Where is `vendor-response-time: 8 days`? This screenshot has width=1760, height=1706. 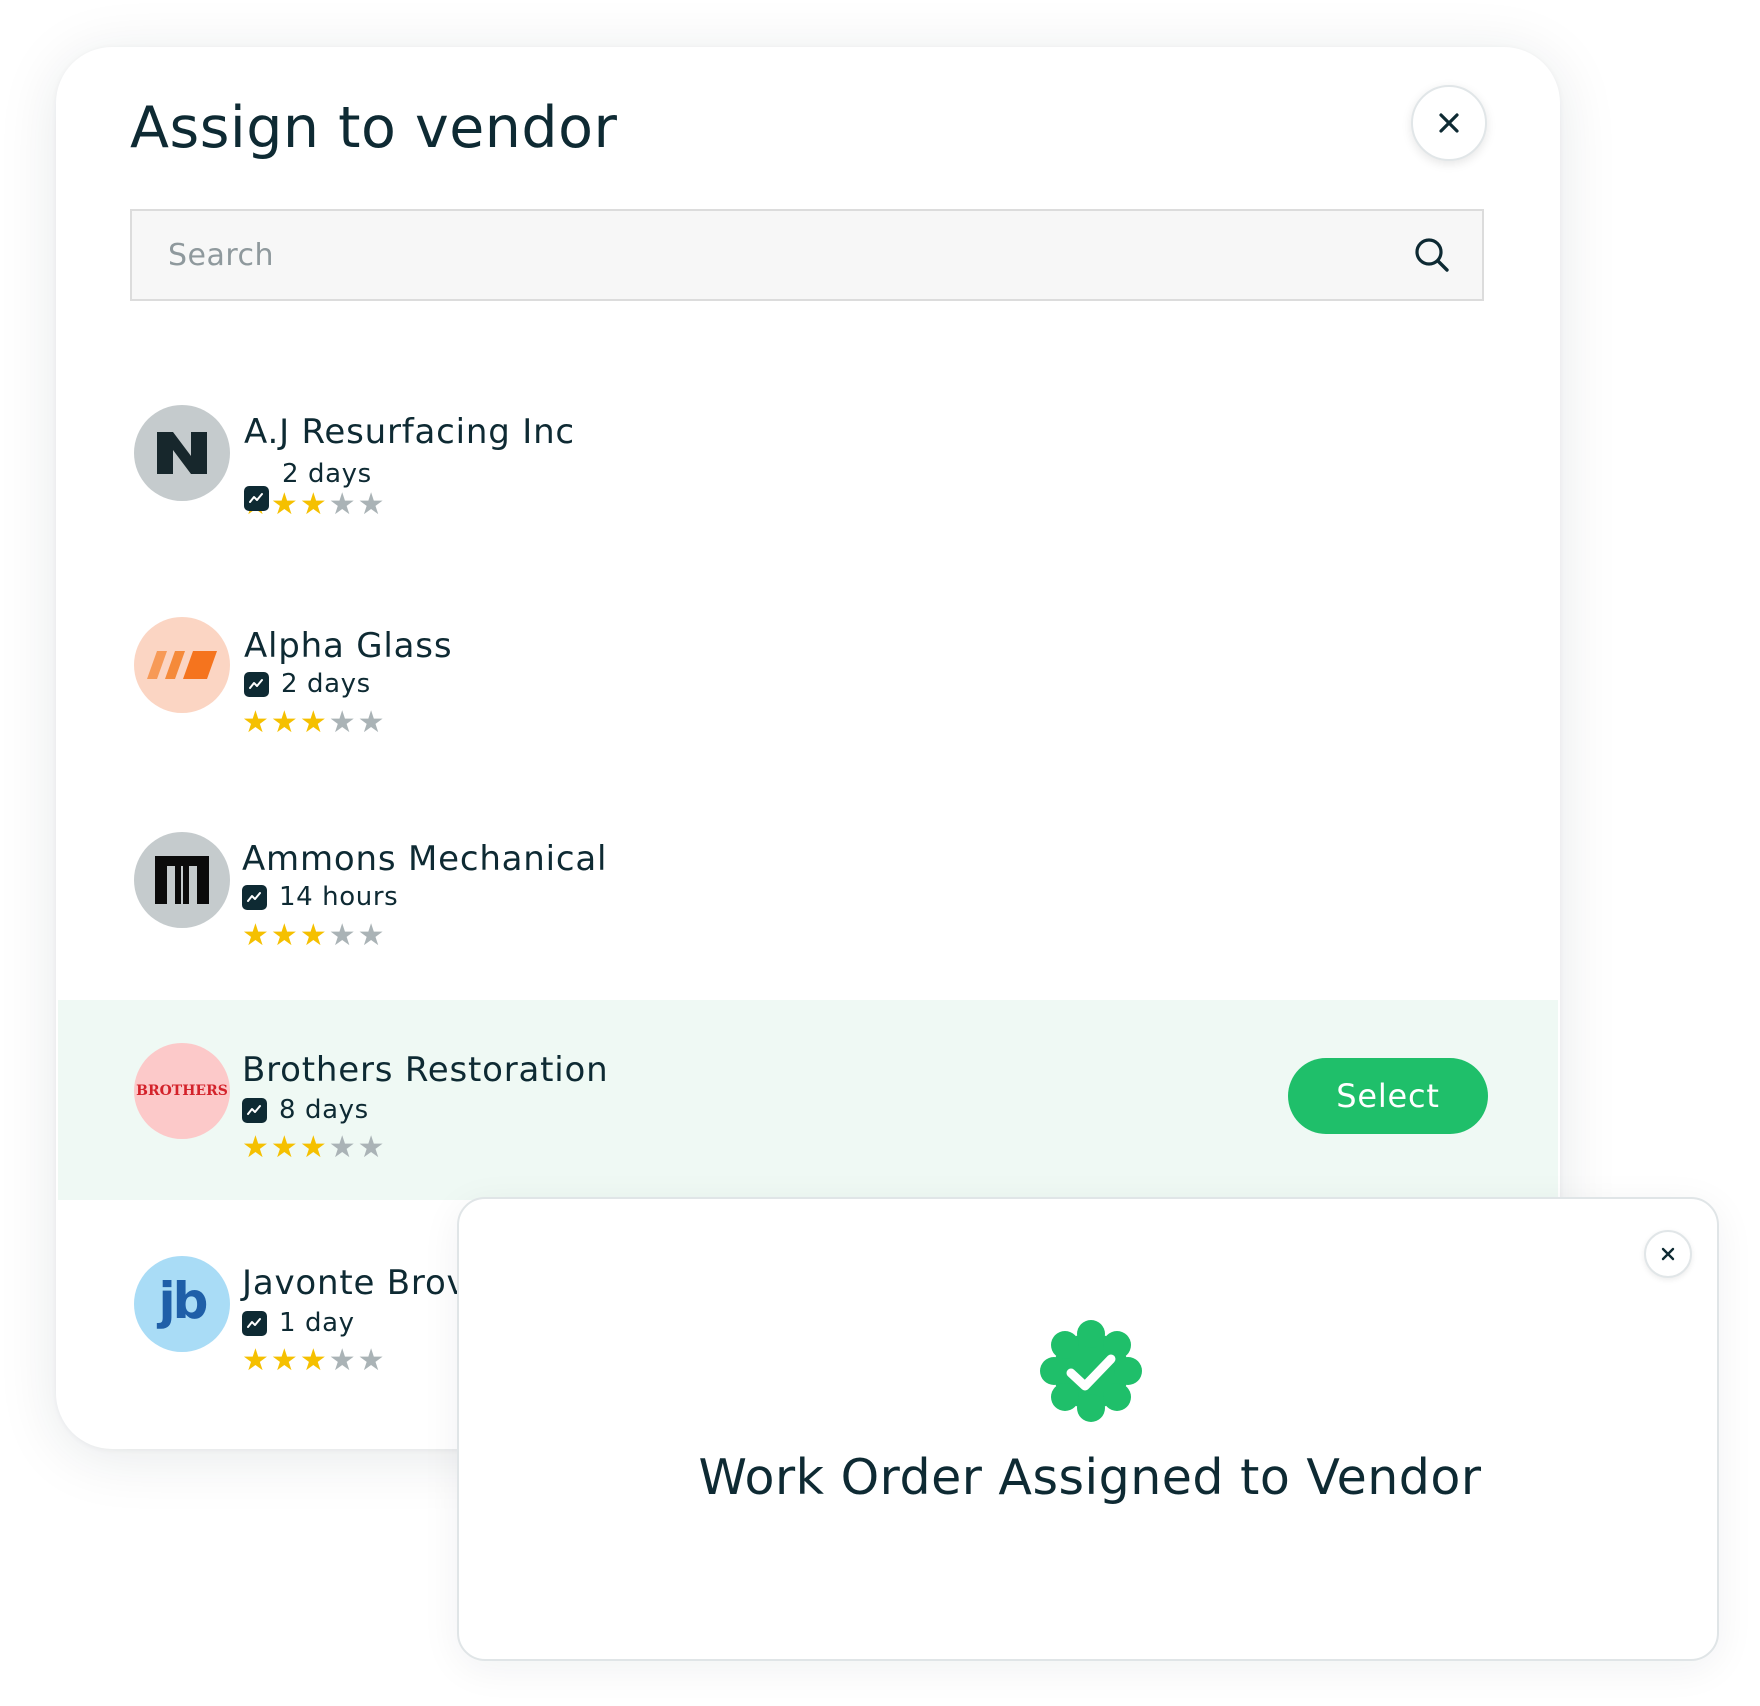
vendor-response-time: 8 days is located at coordinates (305, 1110).